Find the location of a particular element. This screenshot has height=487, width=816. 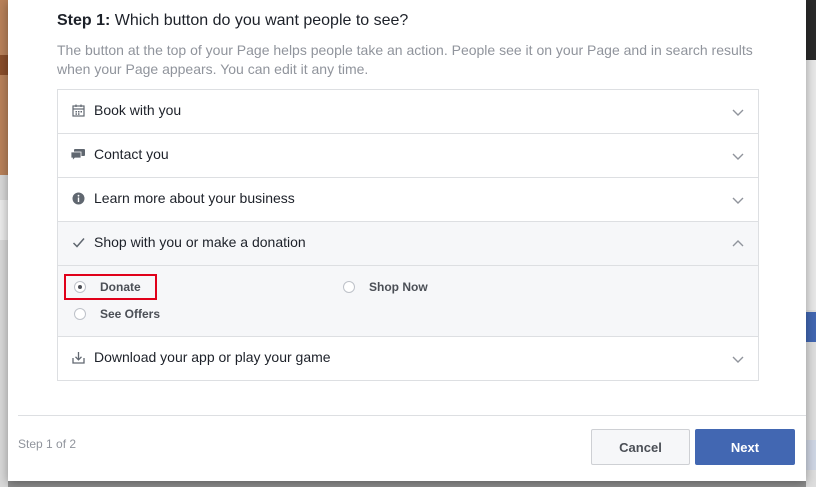

option-label: See Offers is located at coordinates (130, 314).